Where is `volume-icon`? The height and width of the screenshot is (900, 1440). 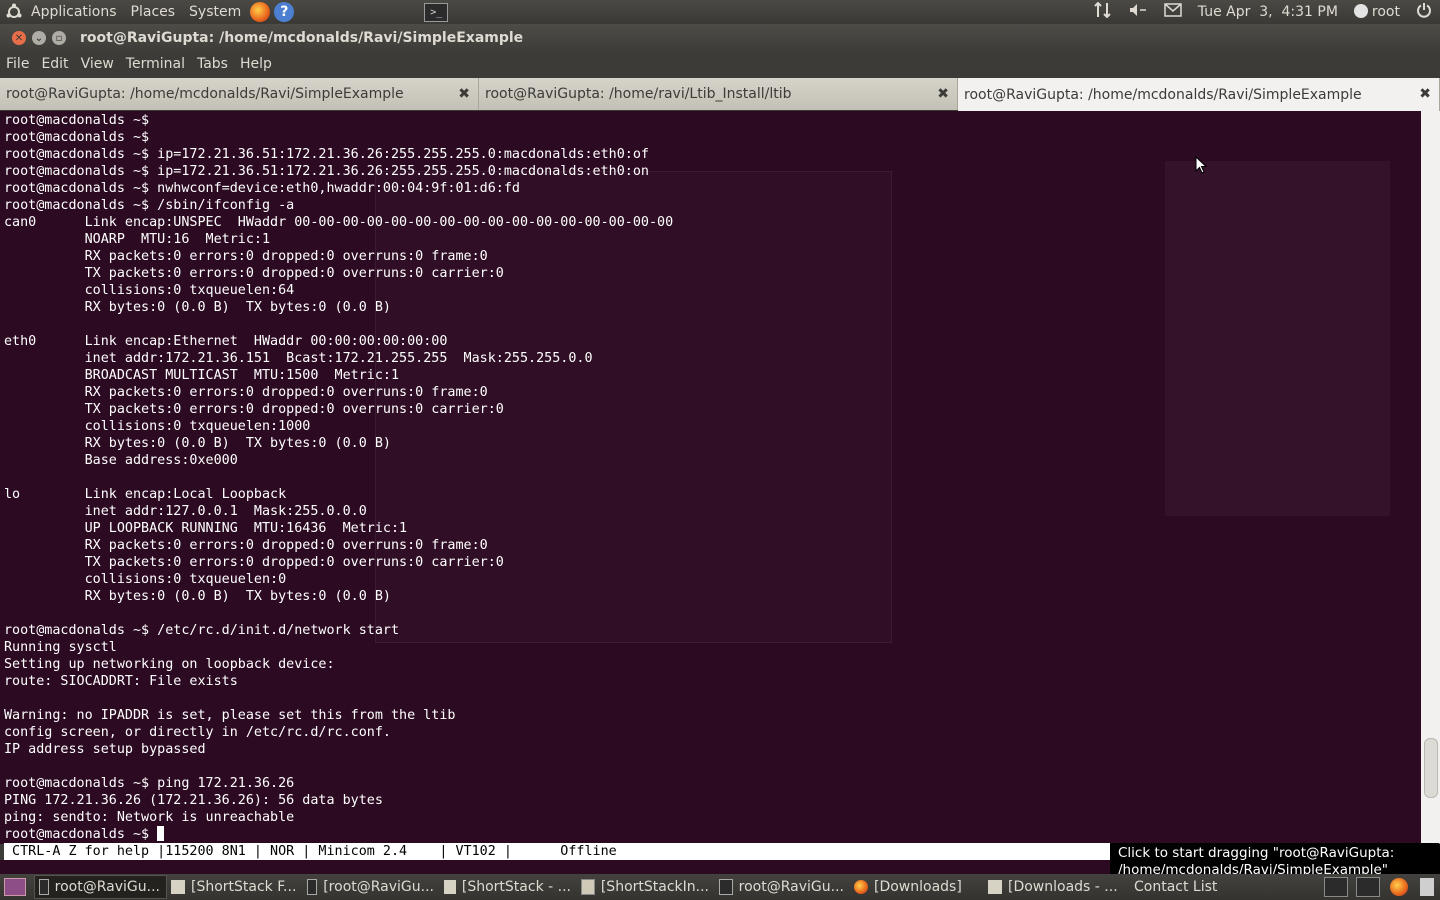 volume-icon is located at coordinates (1138, 12).